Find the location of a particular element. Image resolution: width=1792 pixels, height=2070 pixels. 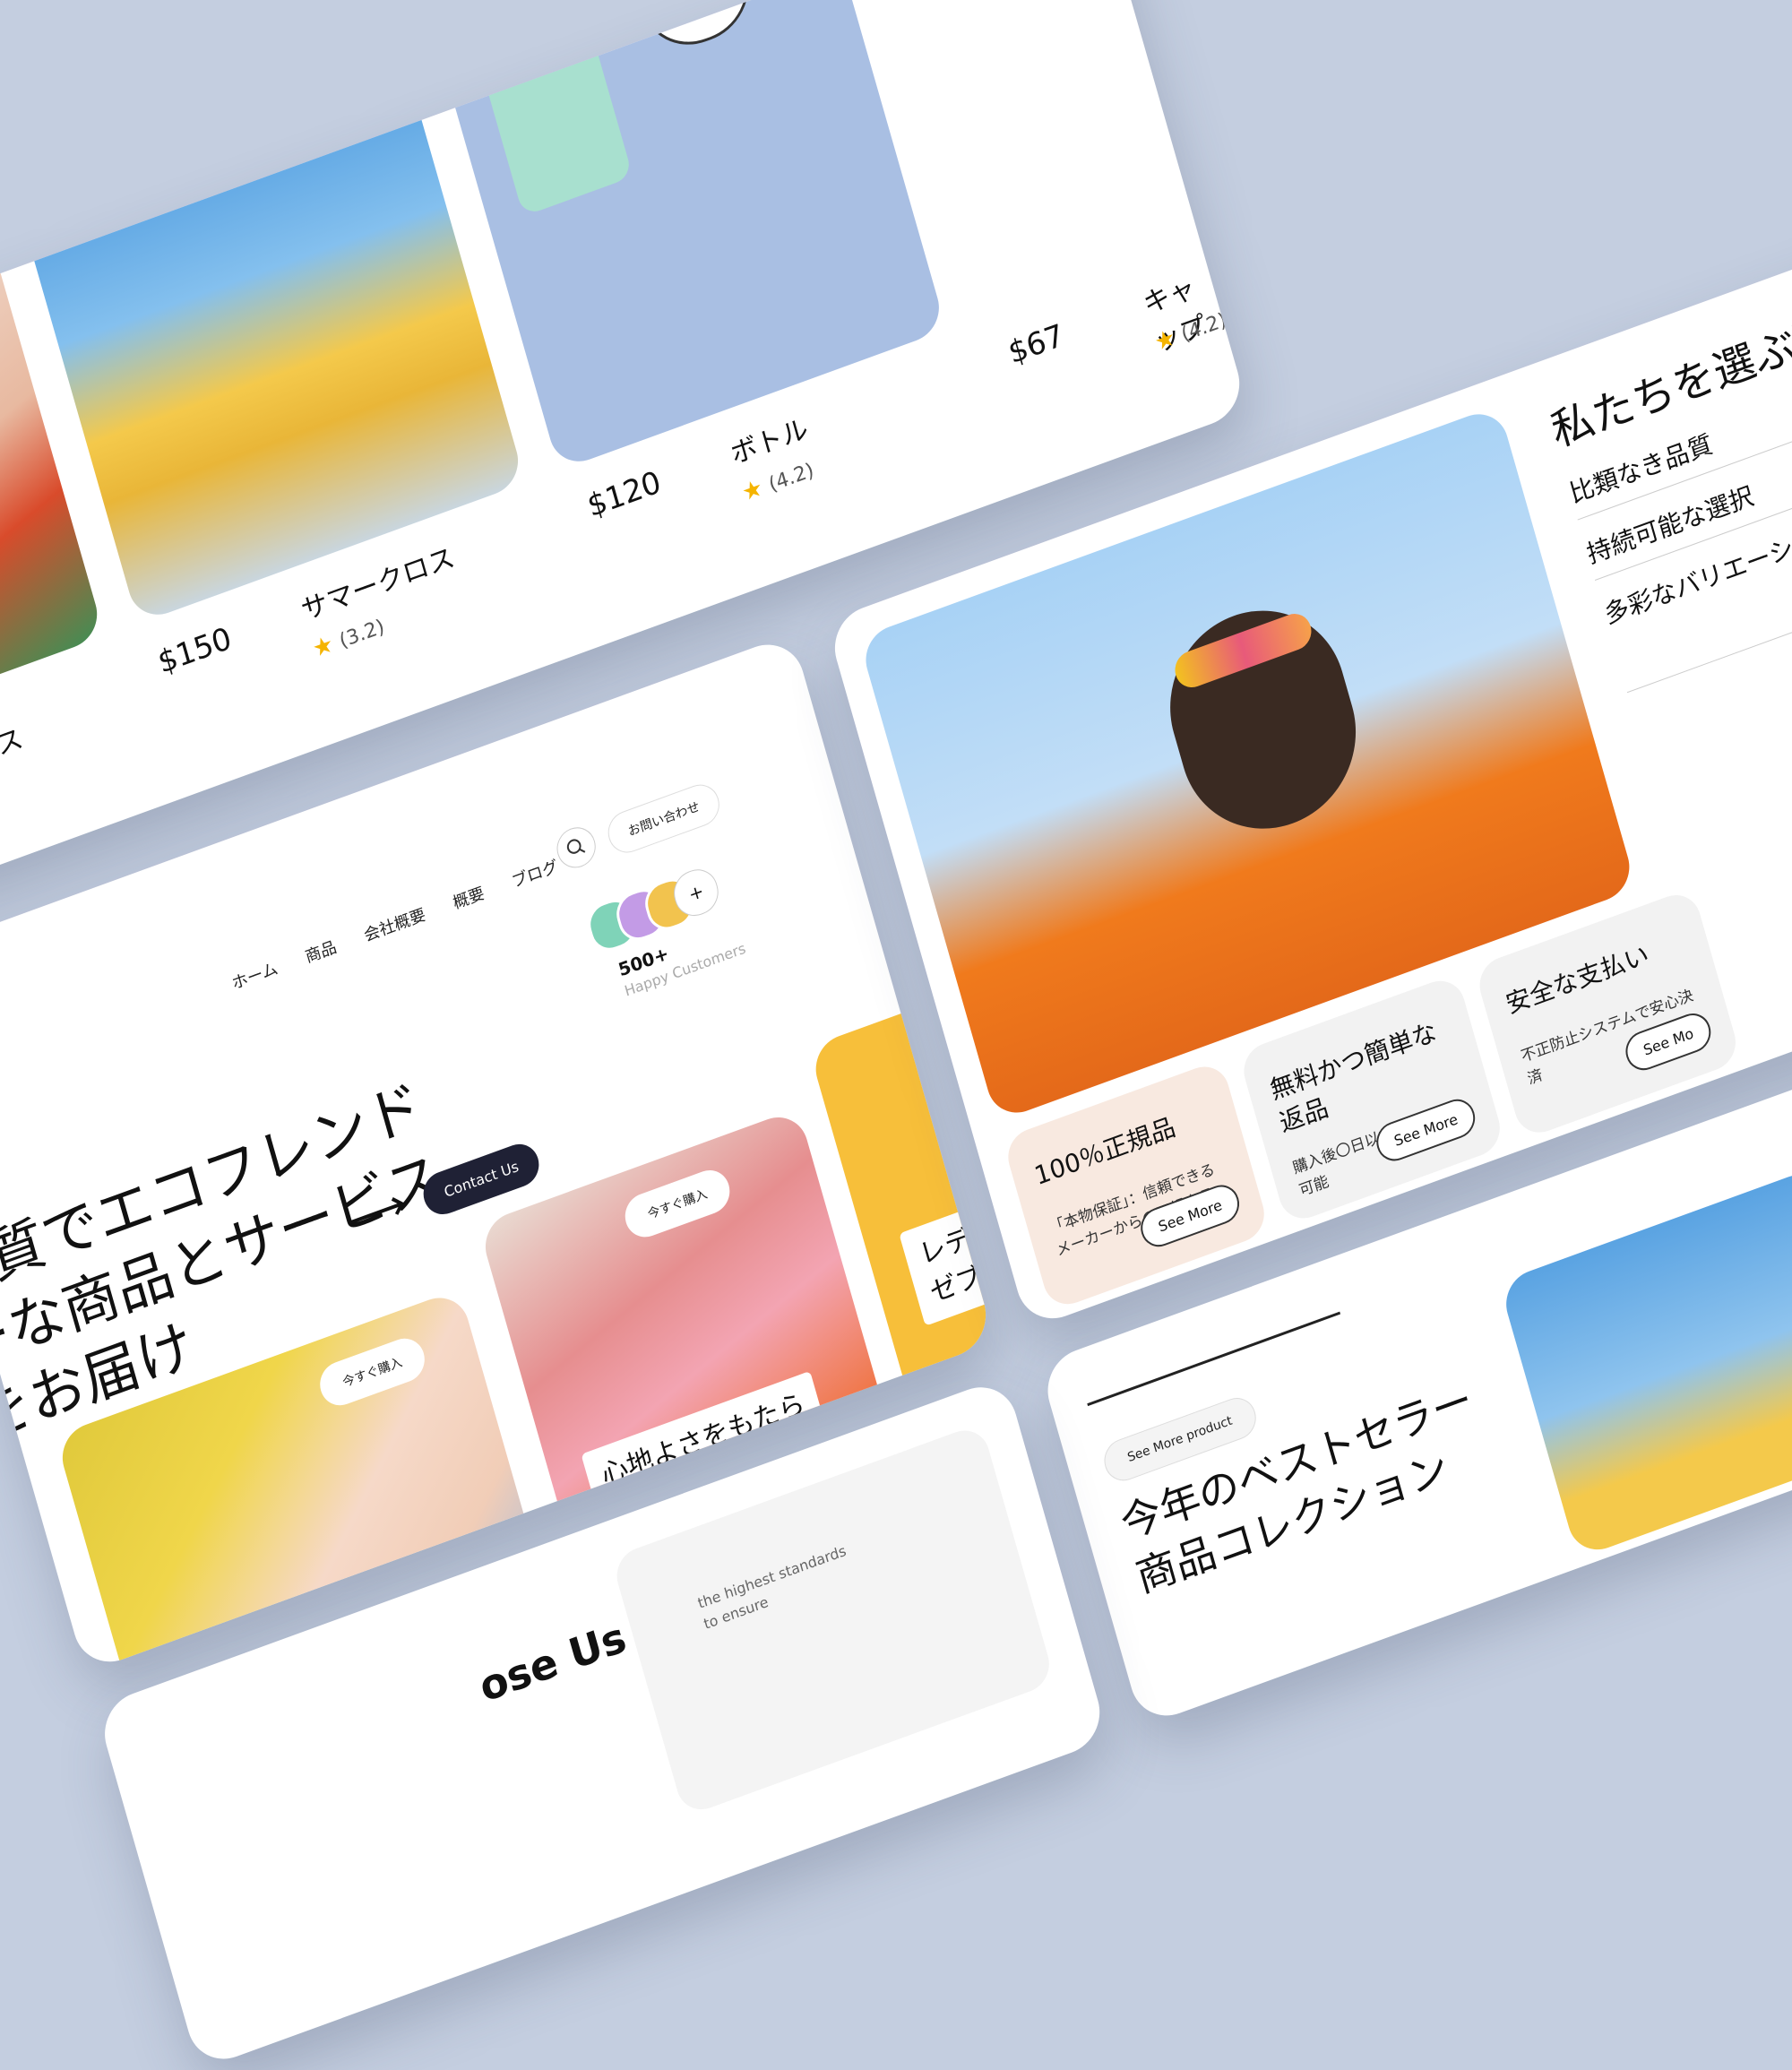

bestseller-title: 今年のベストセラー 商品コレクション is located at coordinates (1296, 1489).